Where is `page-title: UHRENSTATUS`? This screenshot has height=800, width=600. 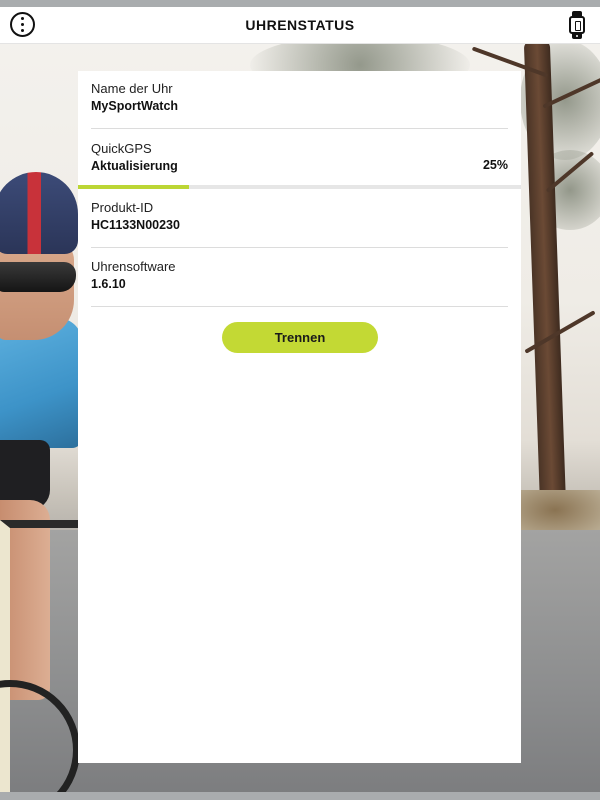
page-title: UHRENSTATUS is located at coordinates (300, 24).